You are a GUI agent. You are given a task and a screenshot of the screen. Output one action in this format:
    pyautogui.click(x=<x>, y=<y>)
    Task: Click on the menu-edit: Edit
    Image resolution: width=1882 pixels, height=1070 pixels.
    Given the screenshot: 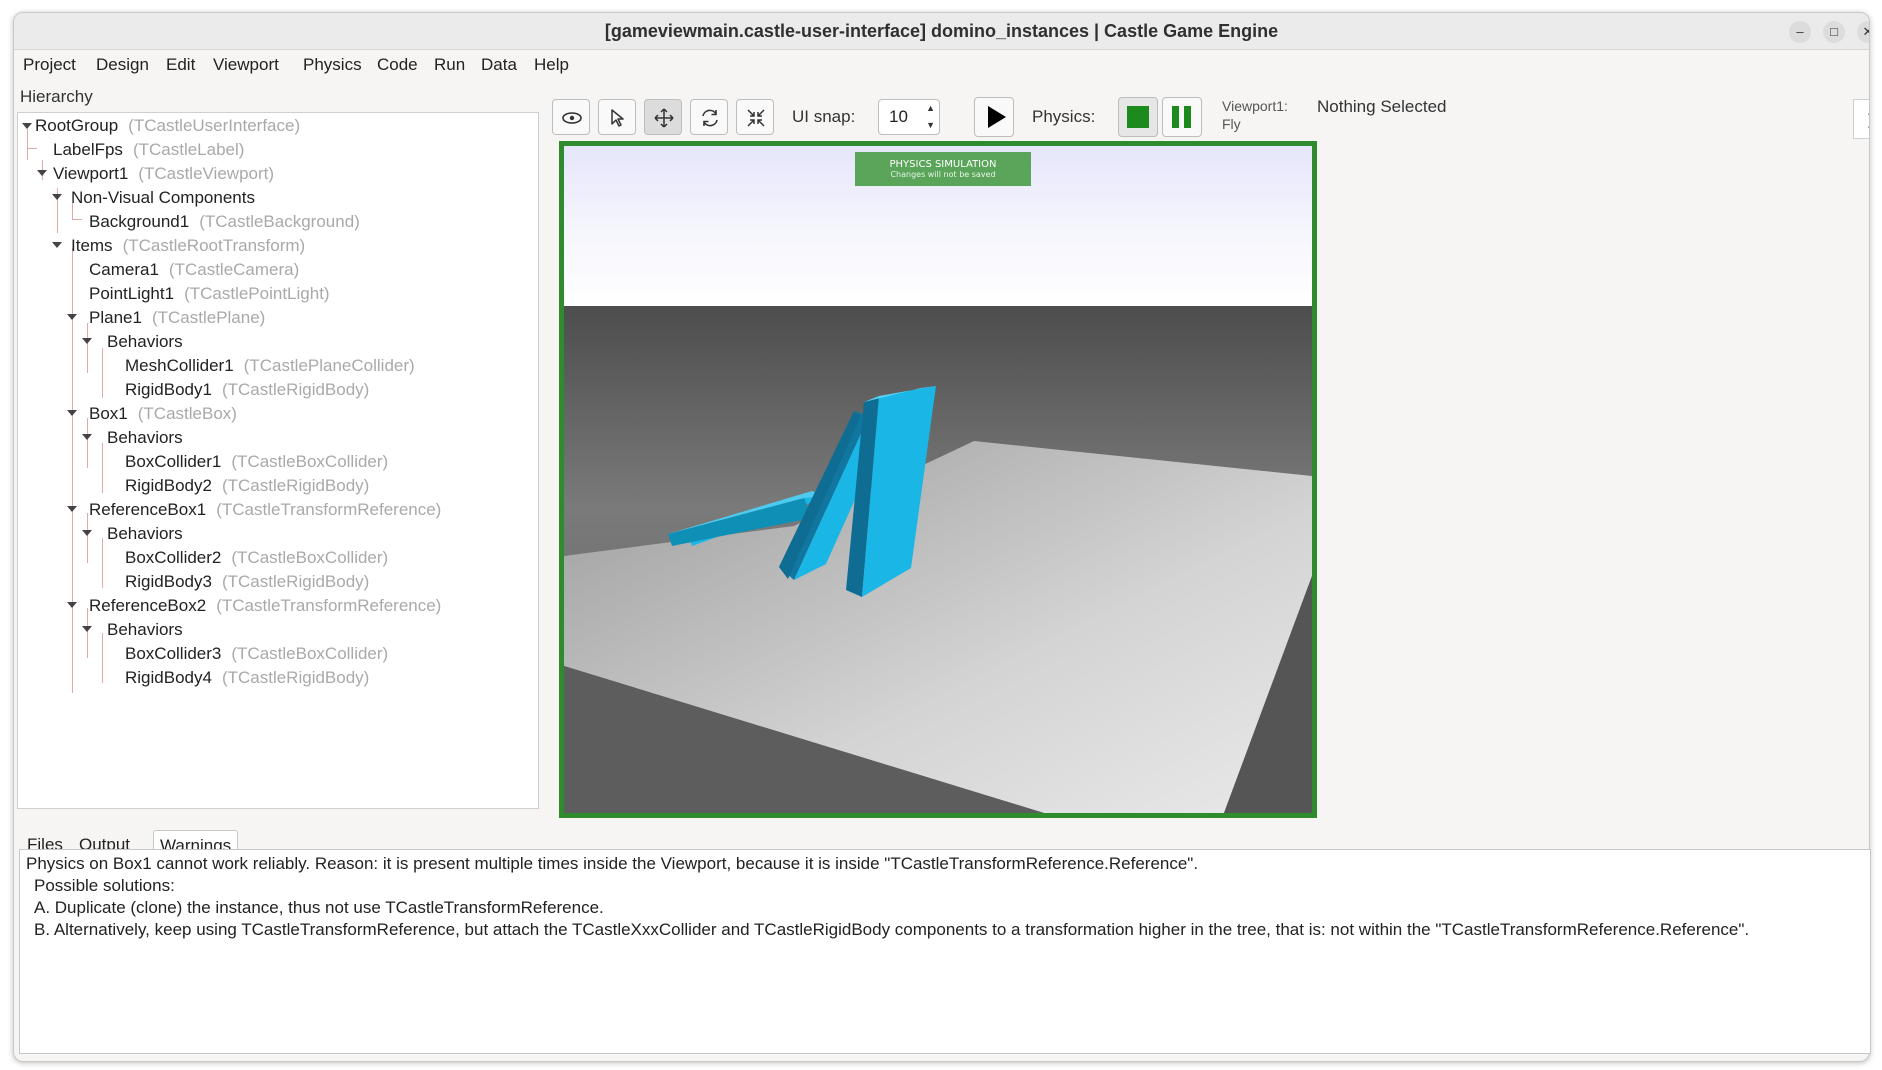 What is the action you would take?
    pyautogui.click(x=180, y=65)
    